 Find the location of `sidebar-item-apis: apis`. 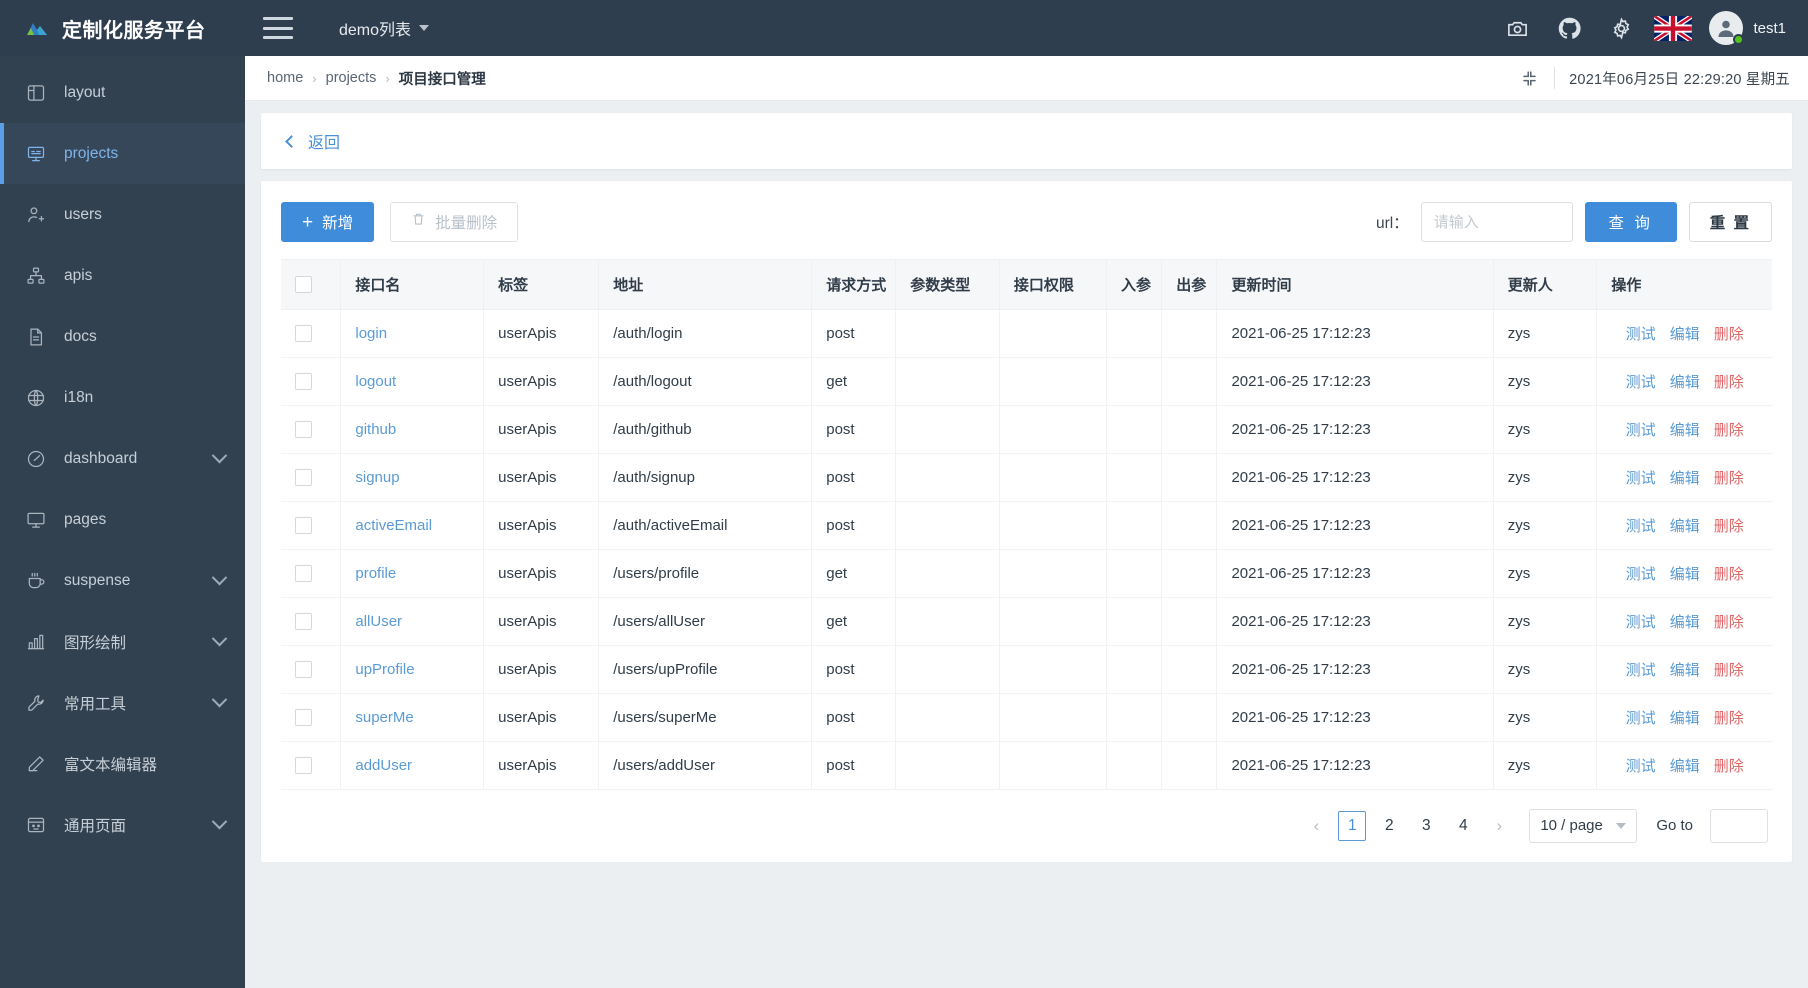

sidebar-item-apis: apis is located at coordinates (122, 275).